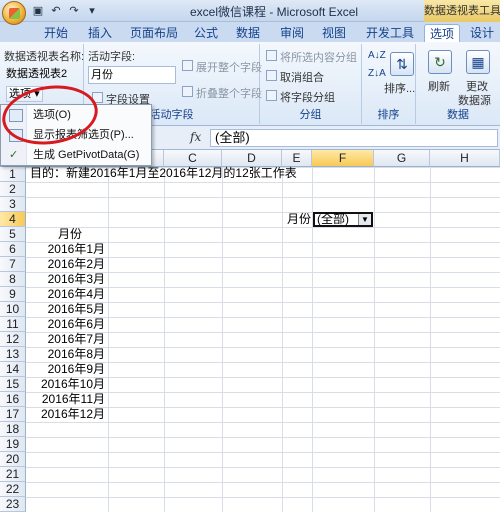 The width and height of the screenshot is (500, 512). I want to click on tab-page-layout: 页面布局, so click(154, 33).